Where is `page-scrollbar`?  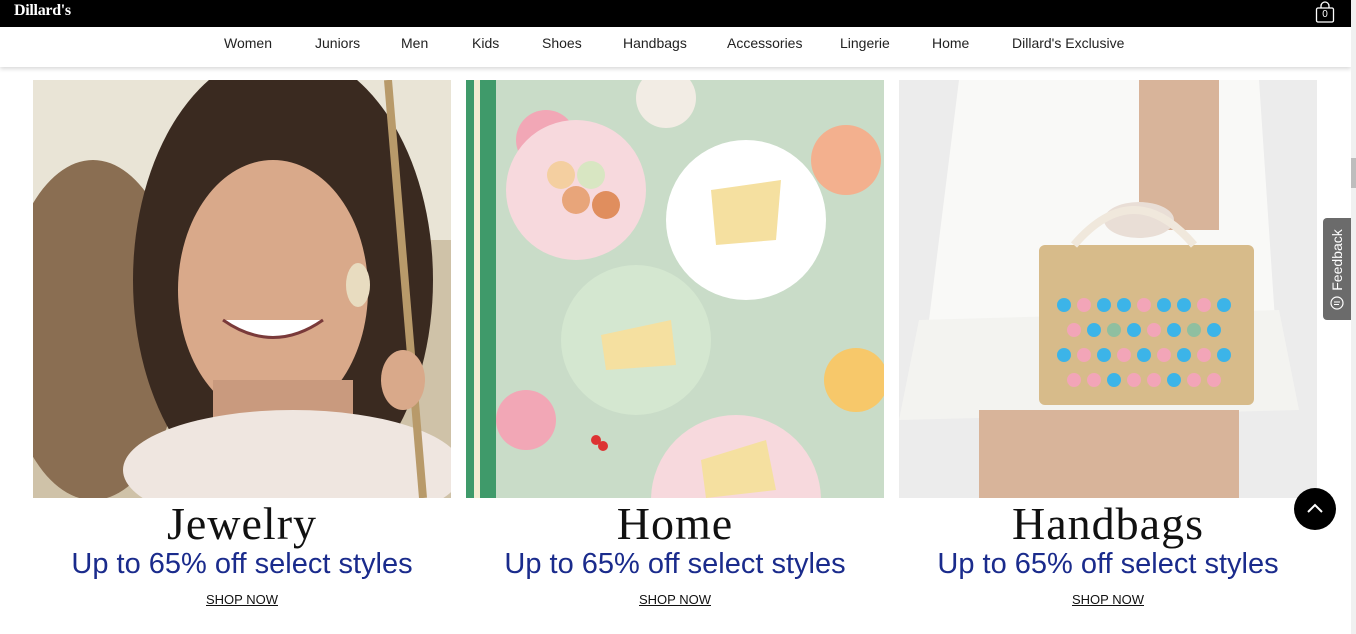 page-scrollbar is located at coordinates (1353, 317).